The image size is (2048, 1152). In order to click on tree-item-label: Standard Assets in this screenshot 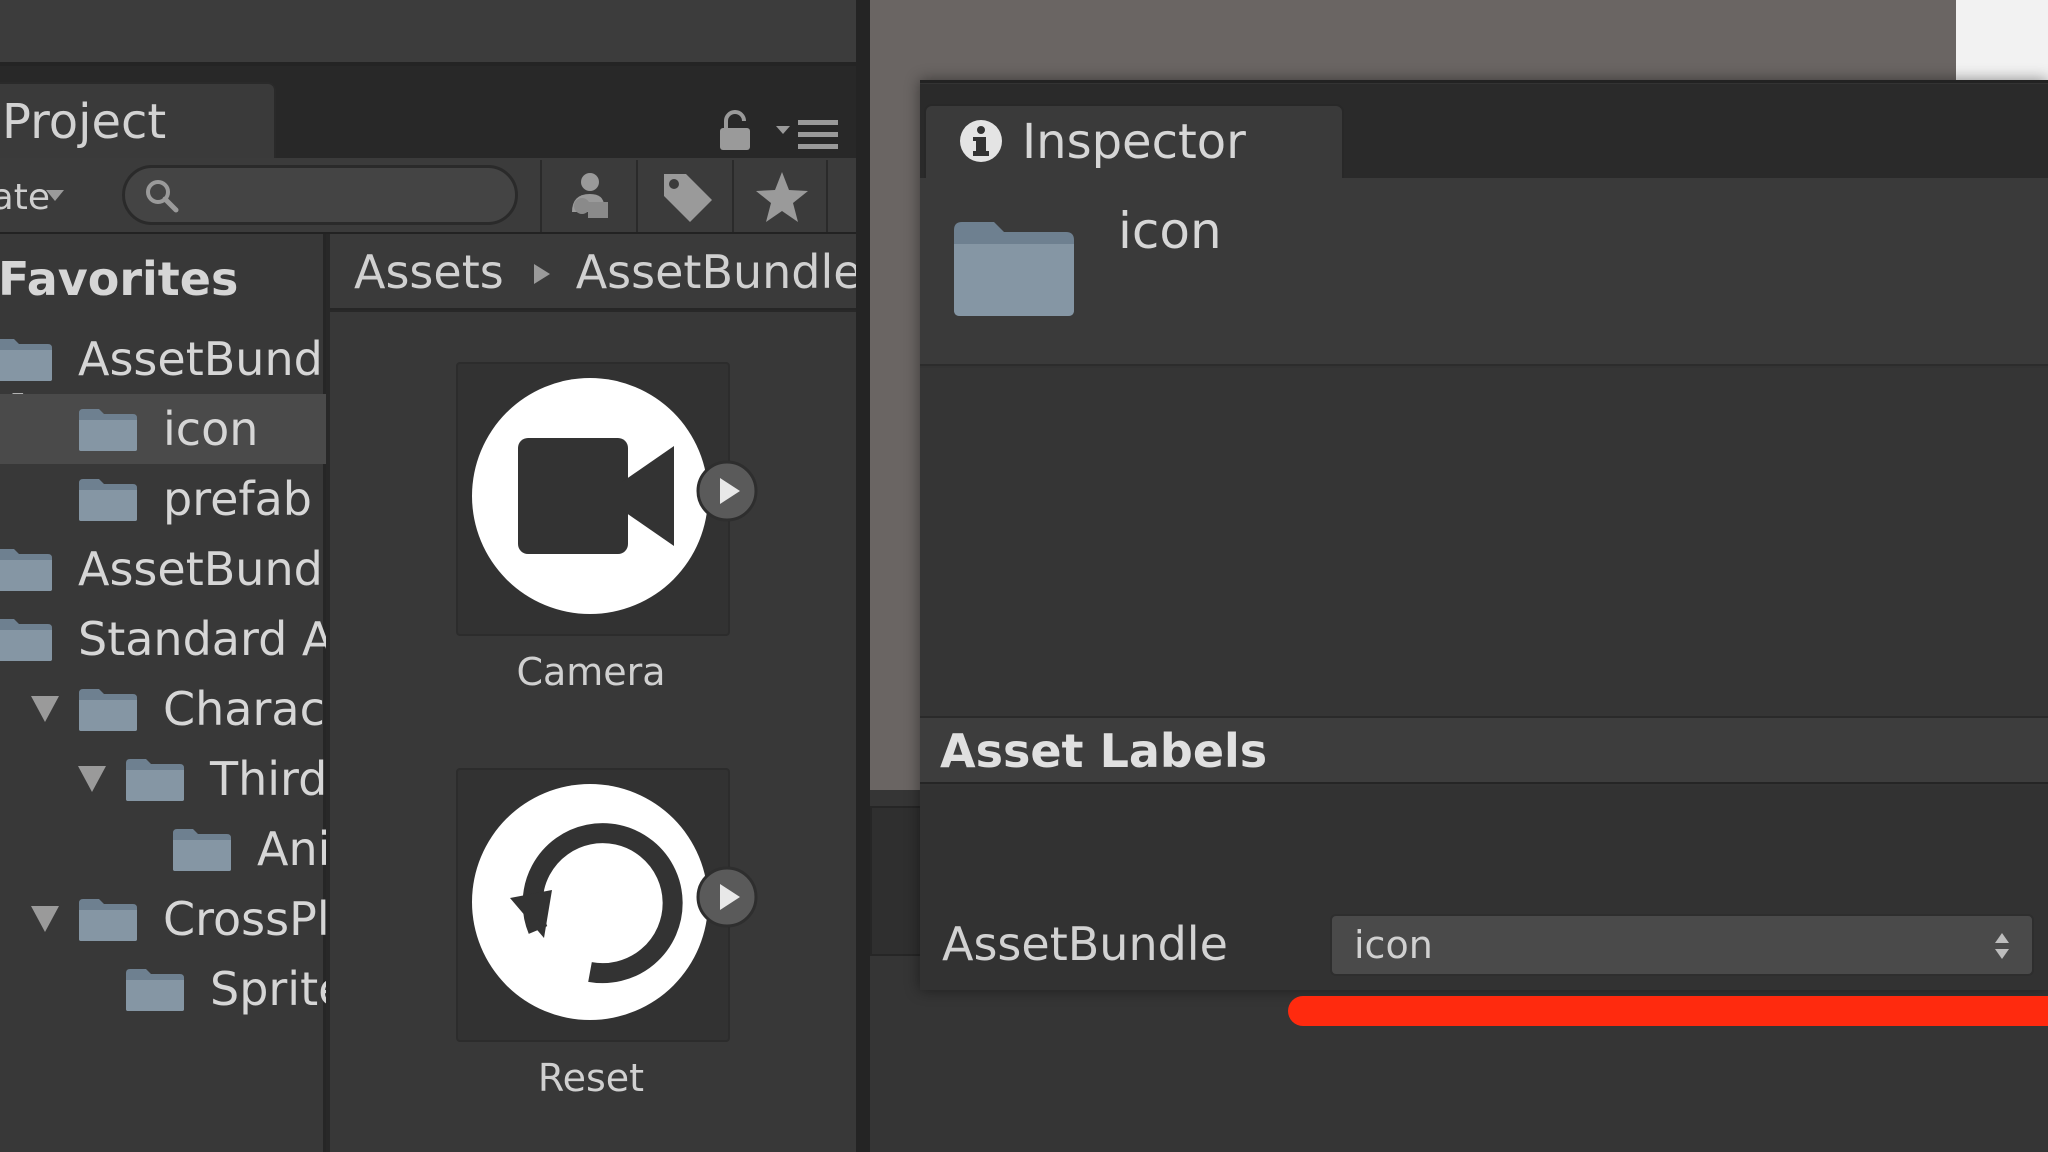, I will do `click(202, 639)`.